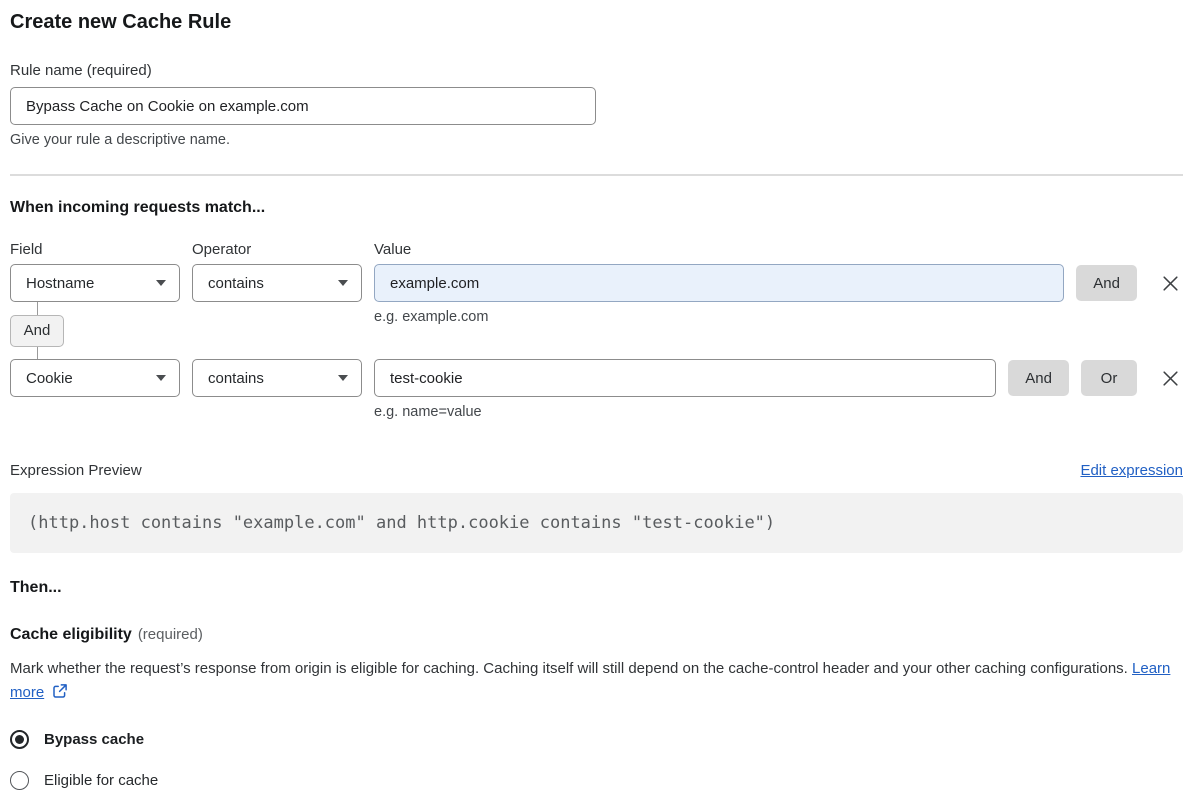 The height and width of the screenshot is (793, 1200). What do you see at coordinates (596, 249) in the screenshot?
I see `condition-column-labels: Field Operator Value` at bounding box center [596, 249].